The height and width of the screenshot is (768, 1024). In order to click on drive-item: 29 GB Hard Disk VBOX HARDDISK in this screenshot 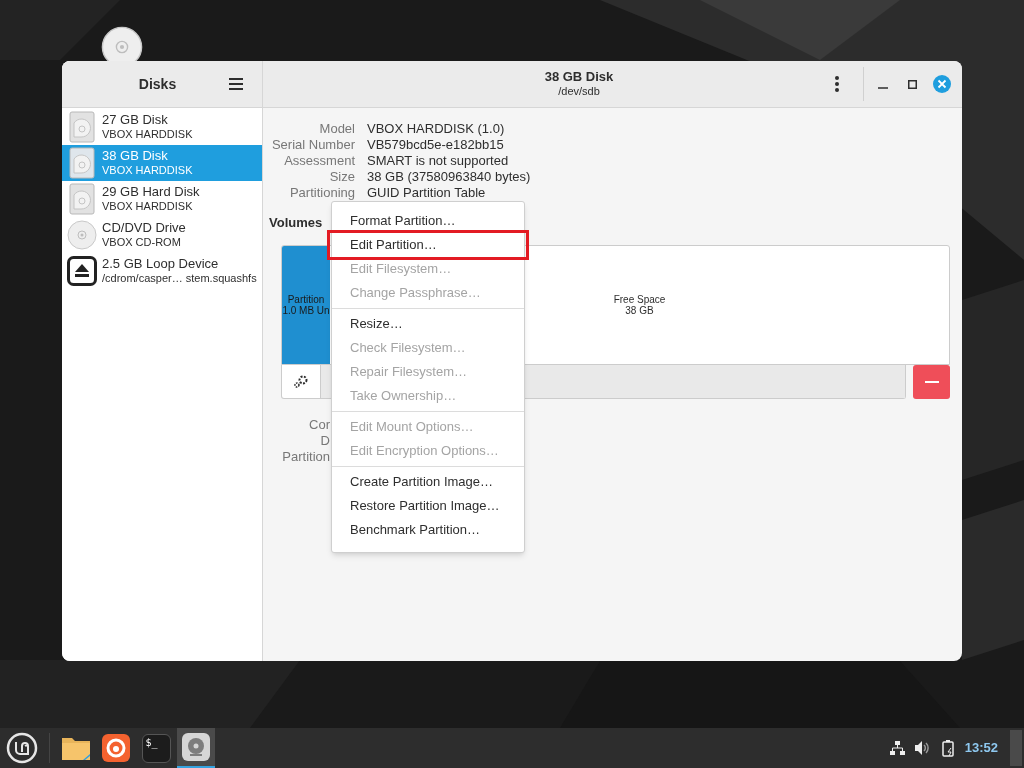, I will do `click(162, 199)`.